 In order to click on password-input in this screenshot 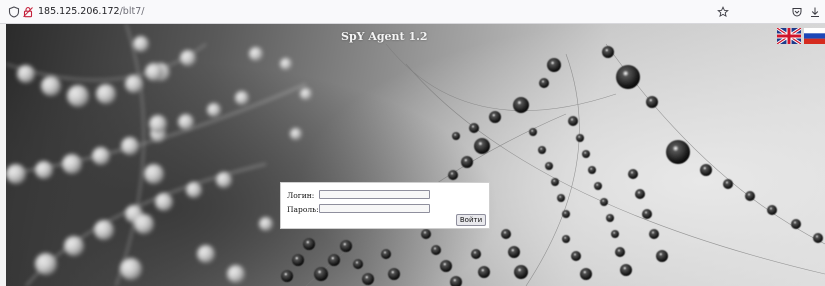, I will do `click(374, 208)`.